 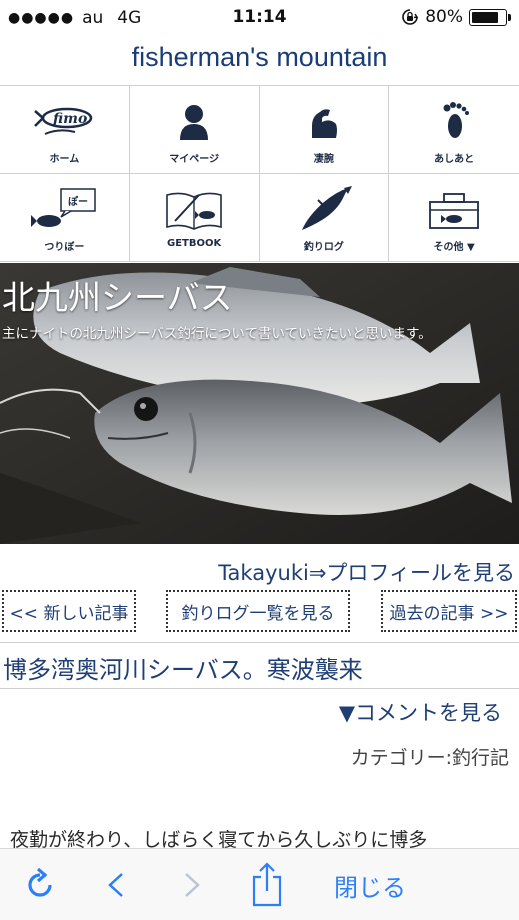 I want to click on nav-item-fishing-log: 釣りログ, so click(x=325, y=218).